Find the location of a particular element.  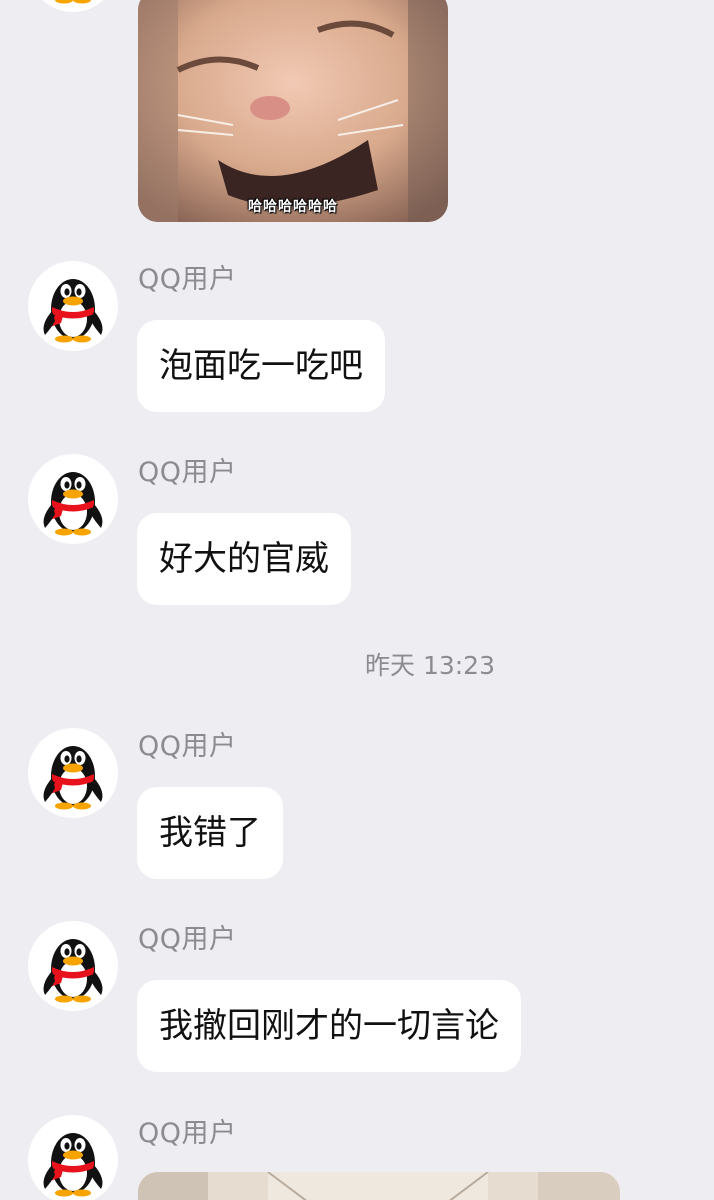

message-timestamp: 昨天 13:23 is located at coordinates (430, 665).